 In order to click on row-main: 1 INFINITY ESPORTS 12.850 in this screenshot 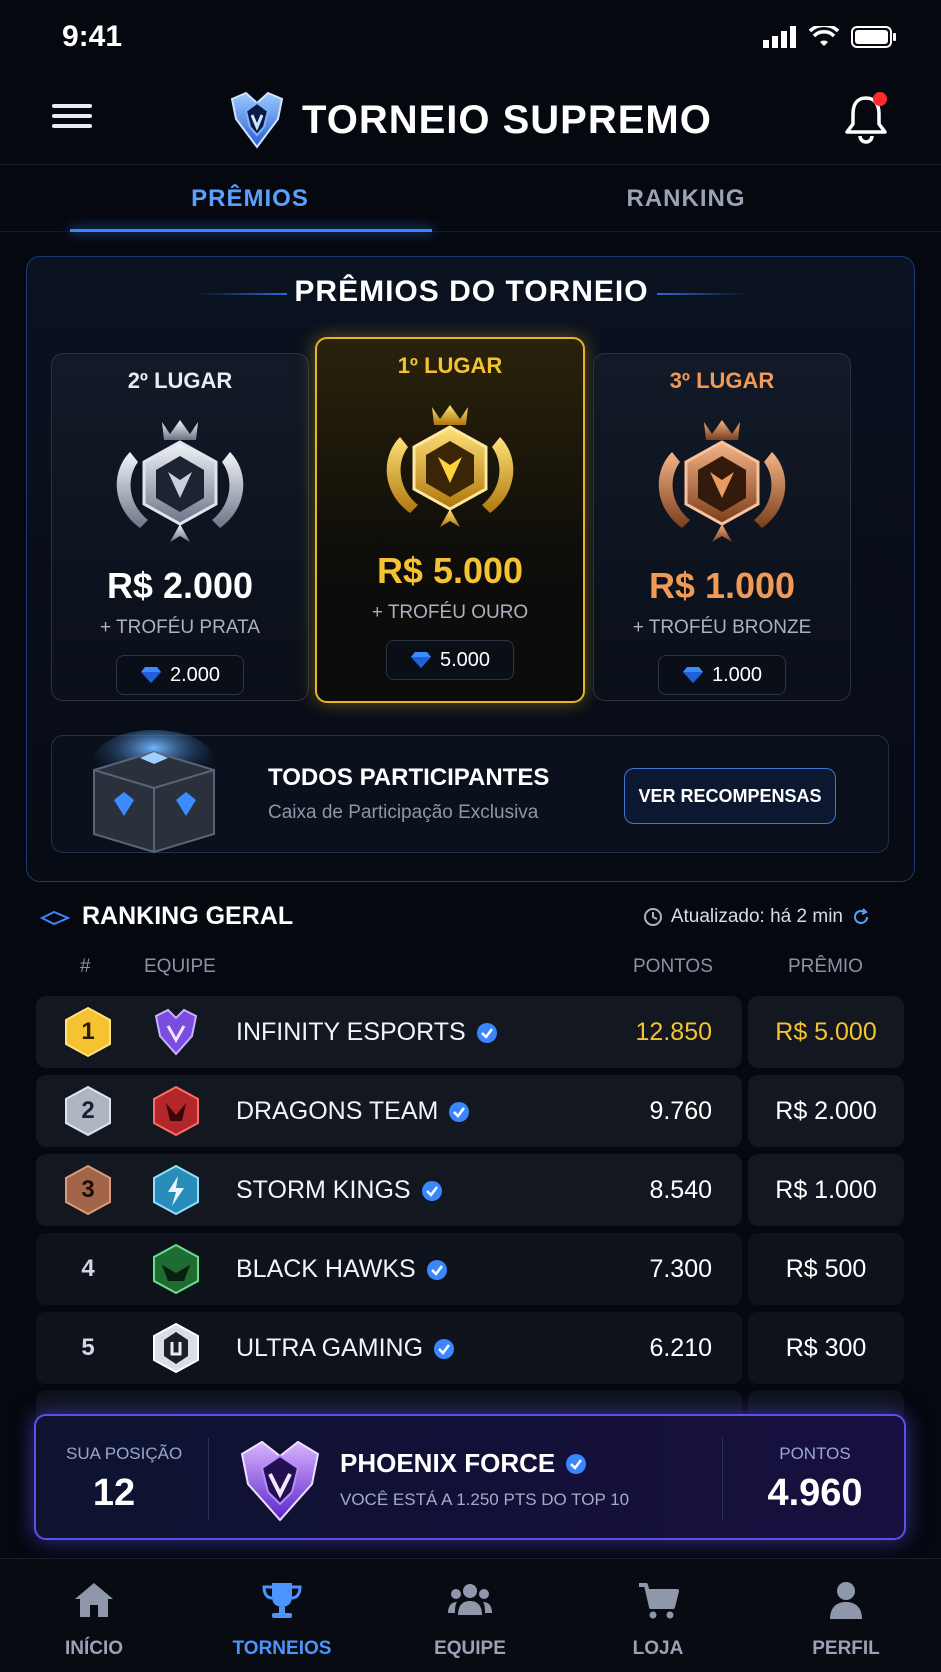, I will do `click(389, 1032)`.